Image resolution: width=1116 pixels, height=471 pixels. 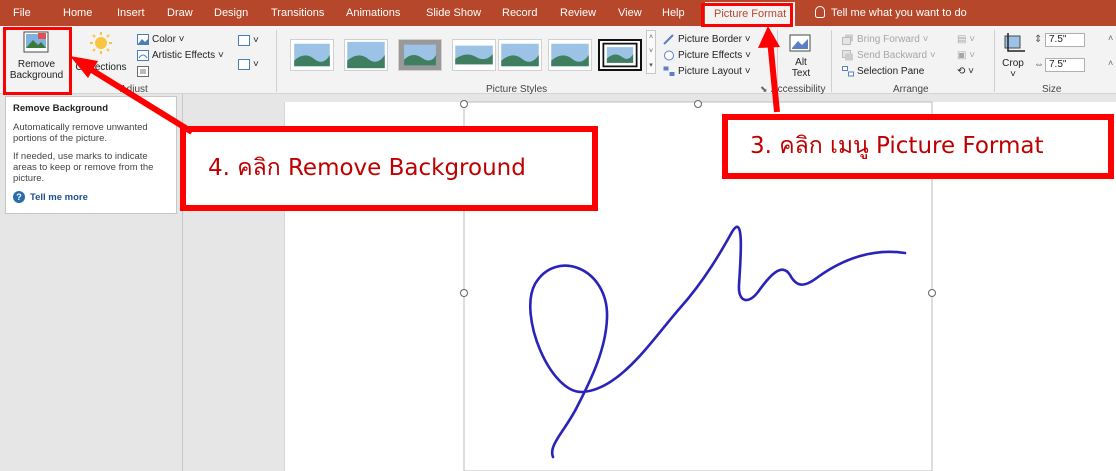 What do you see at coordinates (800, 43) in the screenshot?
I see `alt-text-icon` at bounding box center [800, 43].